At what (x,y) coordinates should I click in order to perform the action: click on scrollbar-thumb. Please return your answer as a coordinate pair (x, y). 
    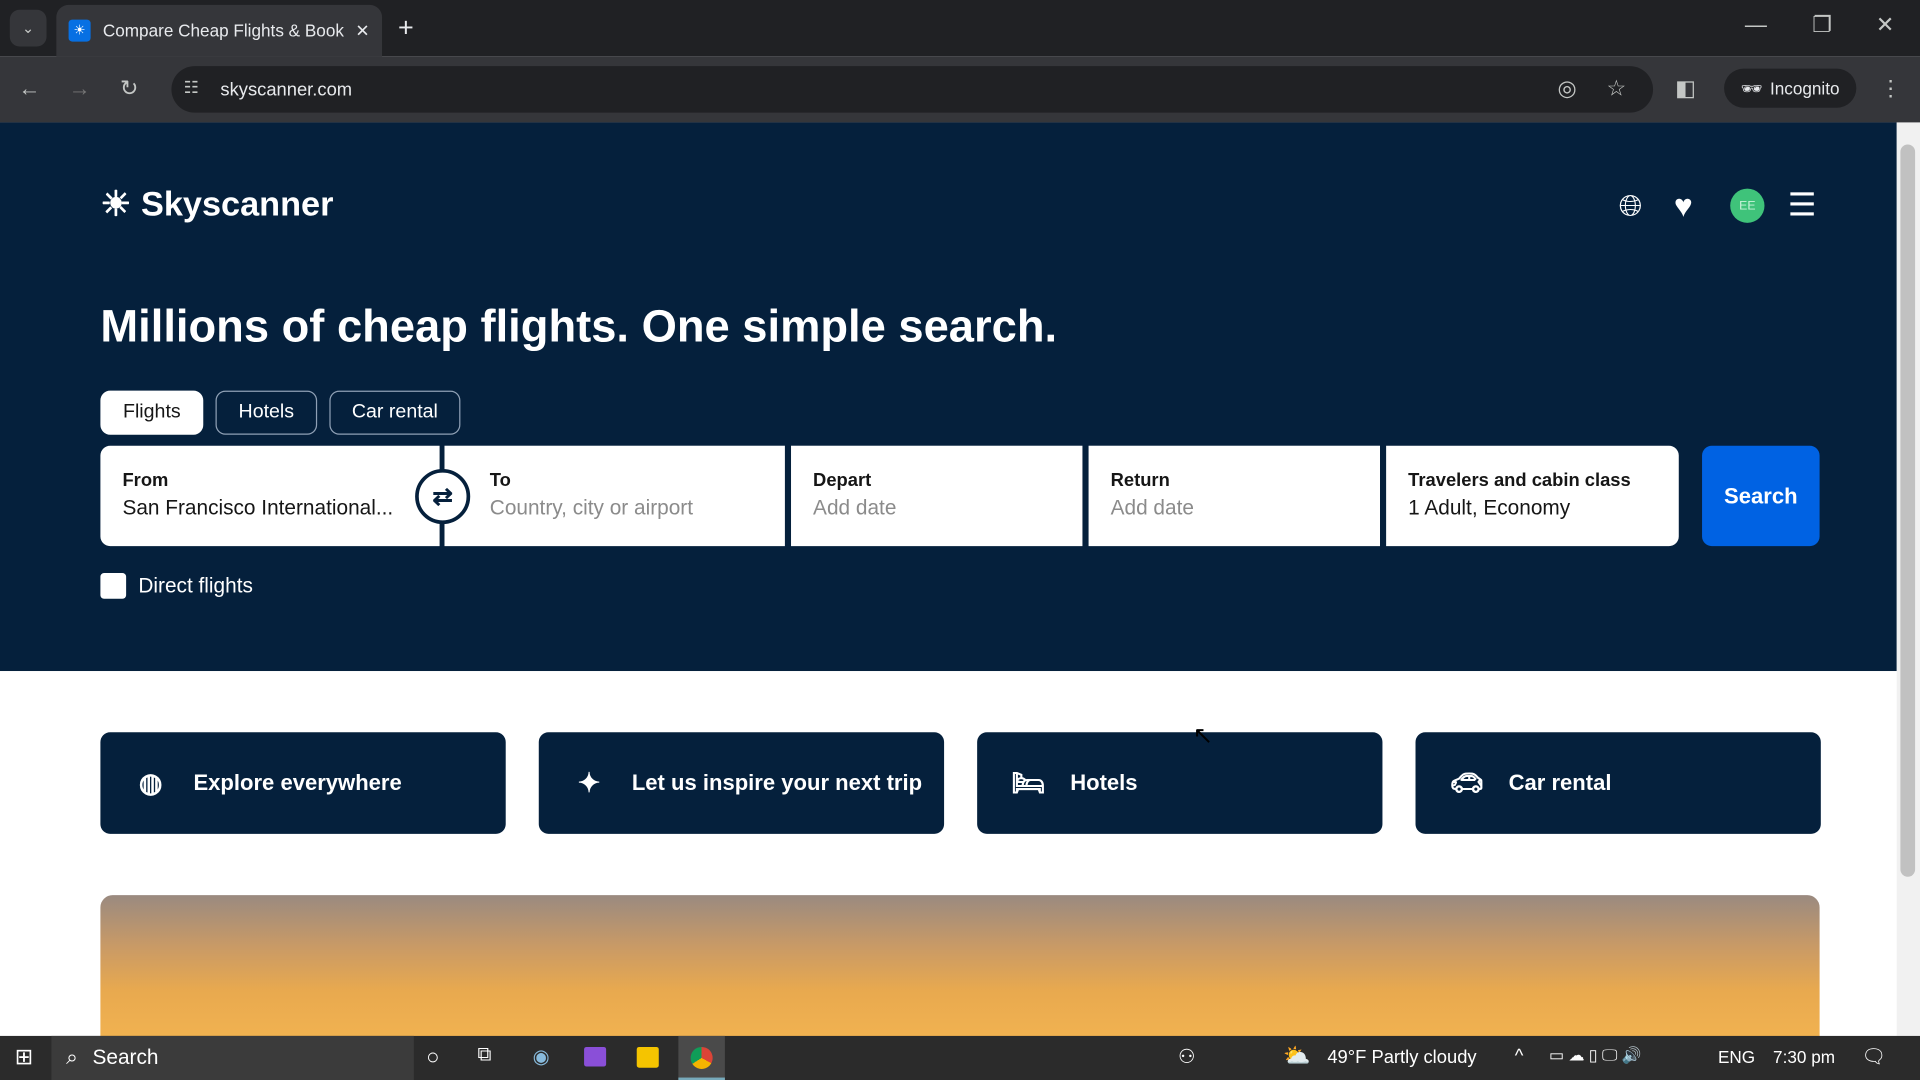
    Looking at the image, I should click on (1908, 510).